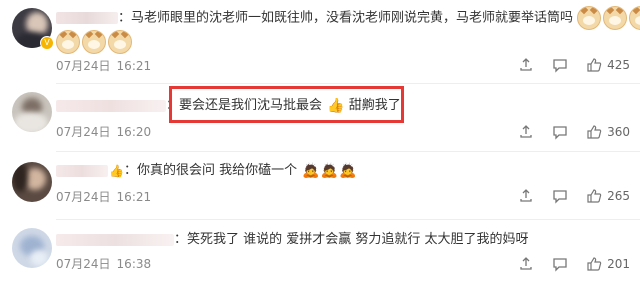 The image size is (640, 289). What do you see at coordinates (618, 132) in the screenshot?
I see `like-count: 360` at bounding box center [618, 132].